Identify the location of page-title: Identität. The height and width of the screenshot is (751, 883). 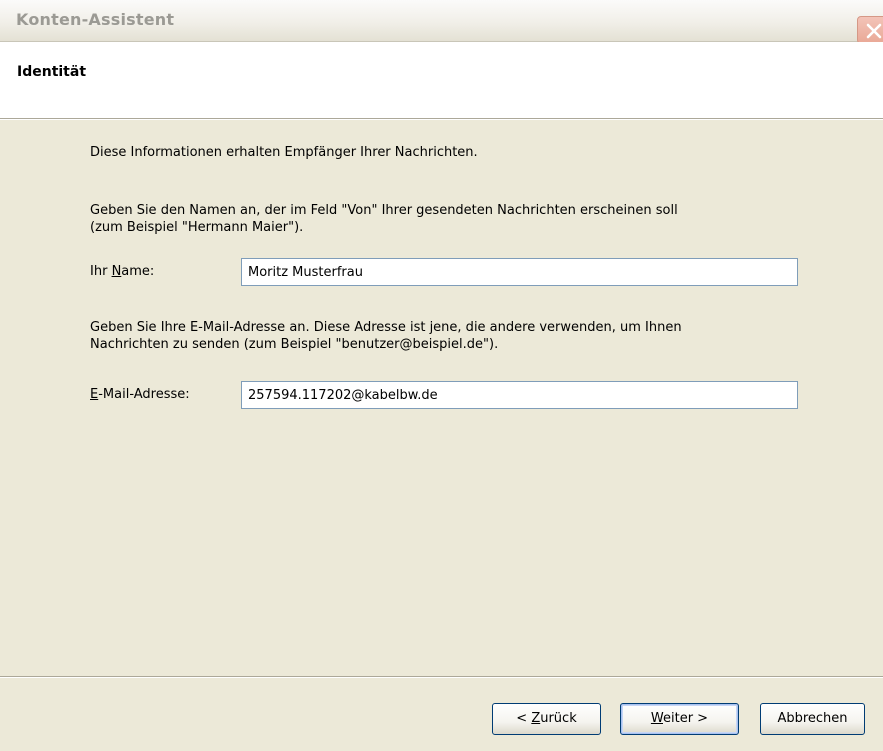
(52, 72).